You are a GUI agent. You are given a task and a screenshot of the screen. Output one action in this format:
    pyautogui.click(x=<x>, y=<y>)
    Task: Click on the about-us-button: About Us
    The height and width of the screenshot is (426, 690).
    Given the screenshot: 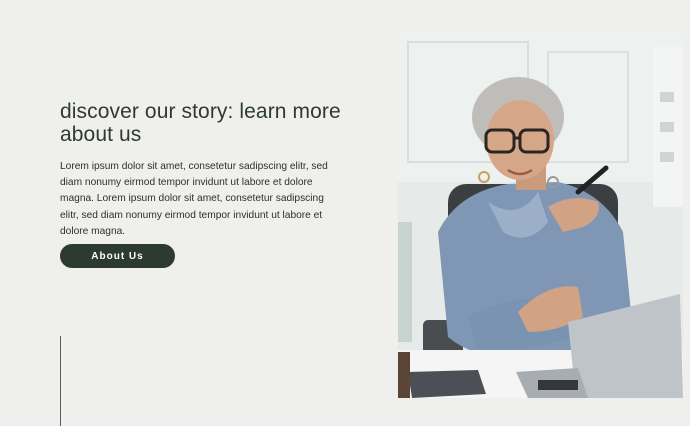 What is the action you would take?
    pyautogui.click(x=117, y=256)
    